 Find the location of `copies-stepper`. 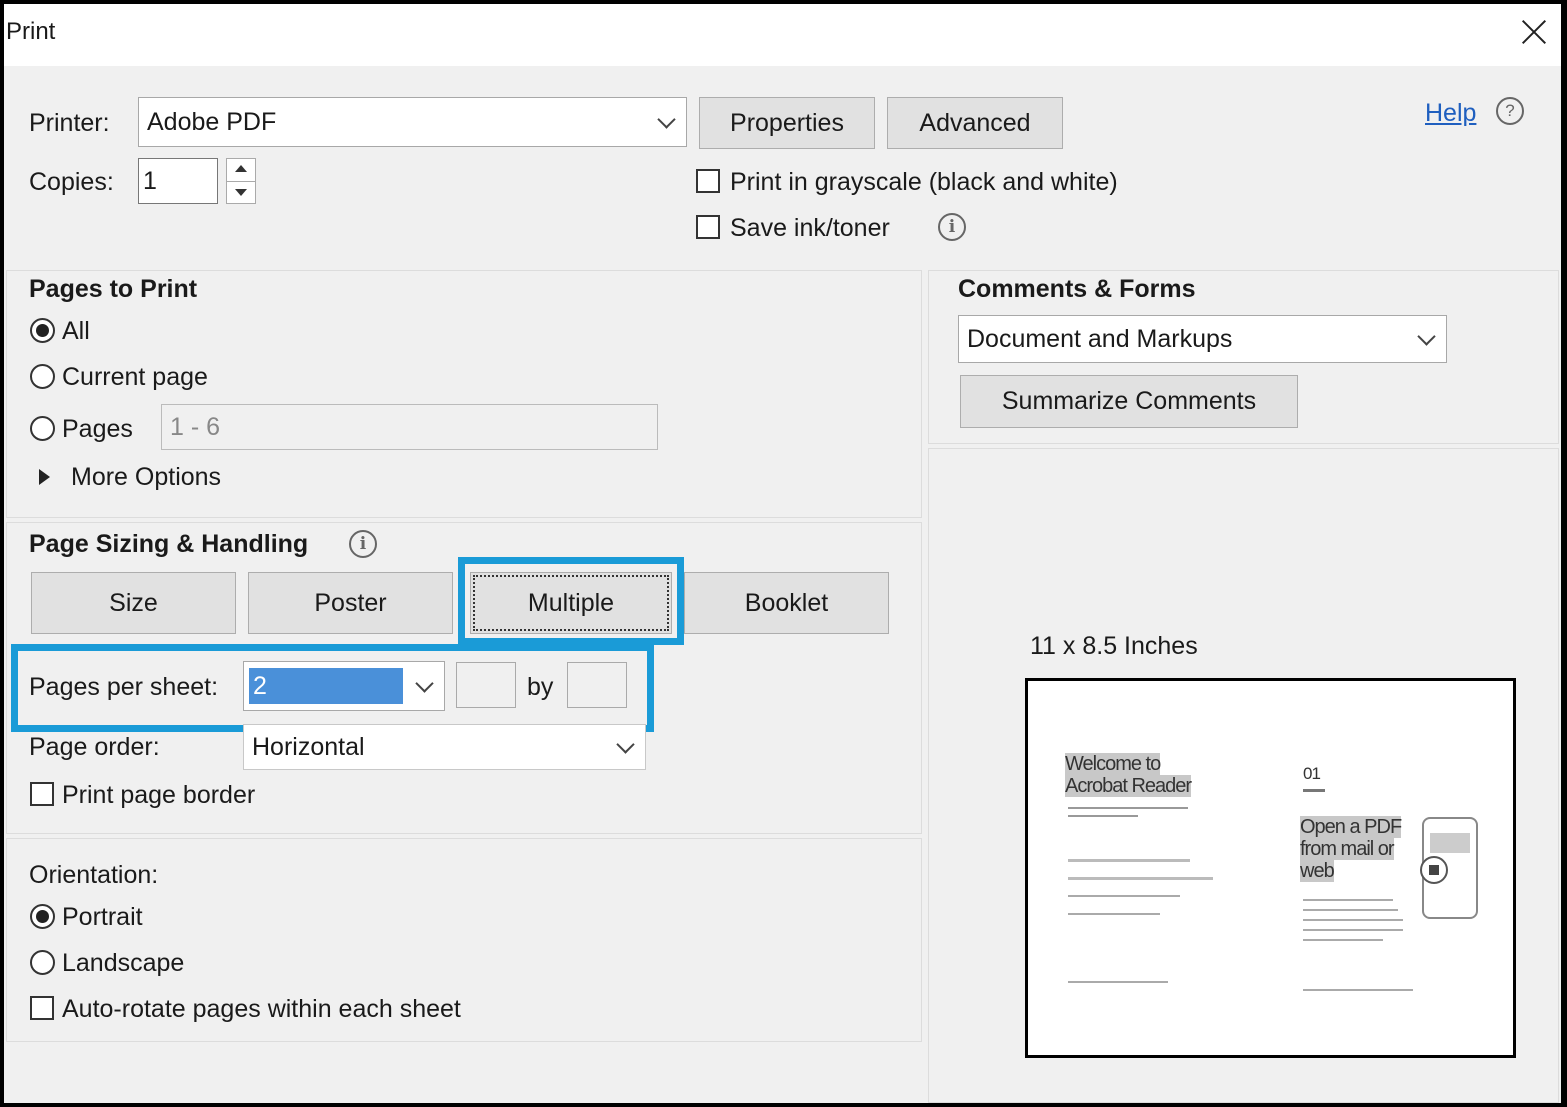

copies-stepper is located at coordinates (241, 181).